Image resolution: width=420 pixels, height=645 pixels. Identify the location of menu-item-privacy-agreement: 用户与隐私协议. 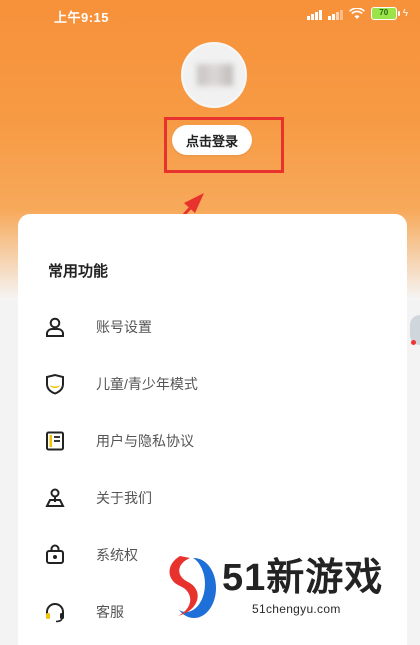
(212, 441).